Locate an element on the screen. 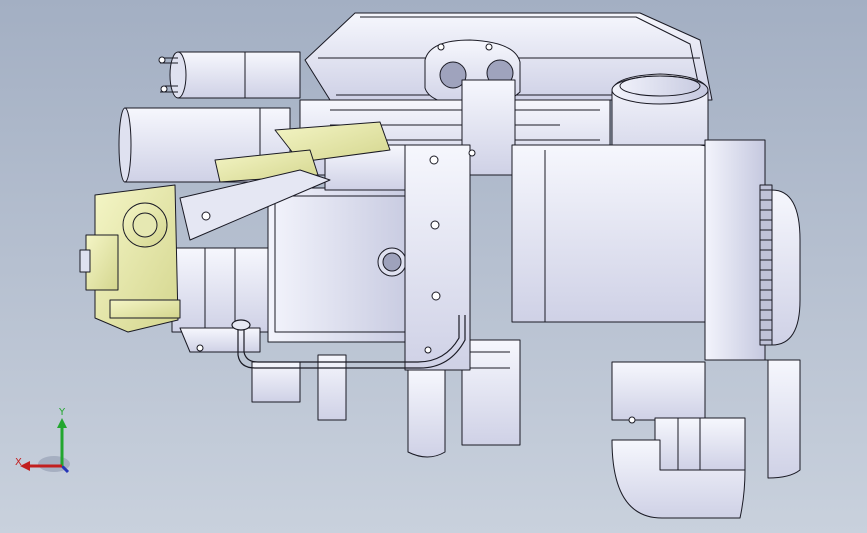 The image size is (867, 533). lower-pulley is located at coordinates (299, 387).